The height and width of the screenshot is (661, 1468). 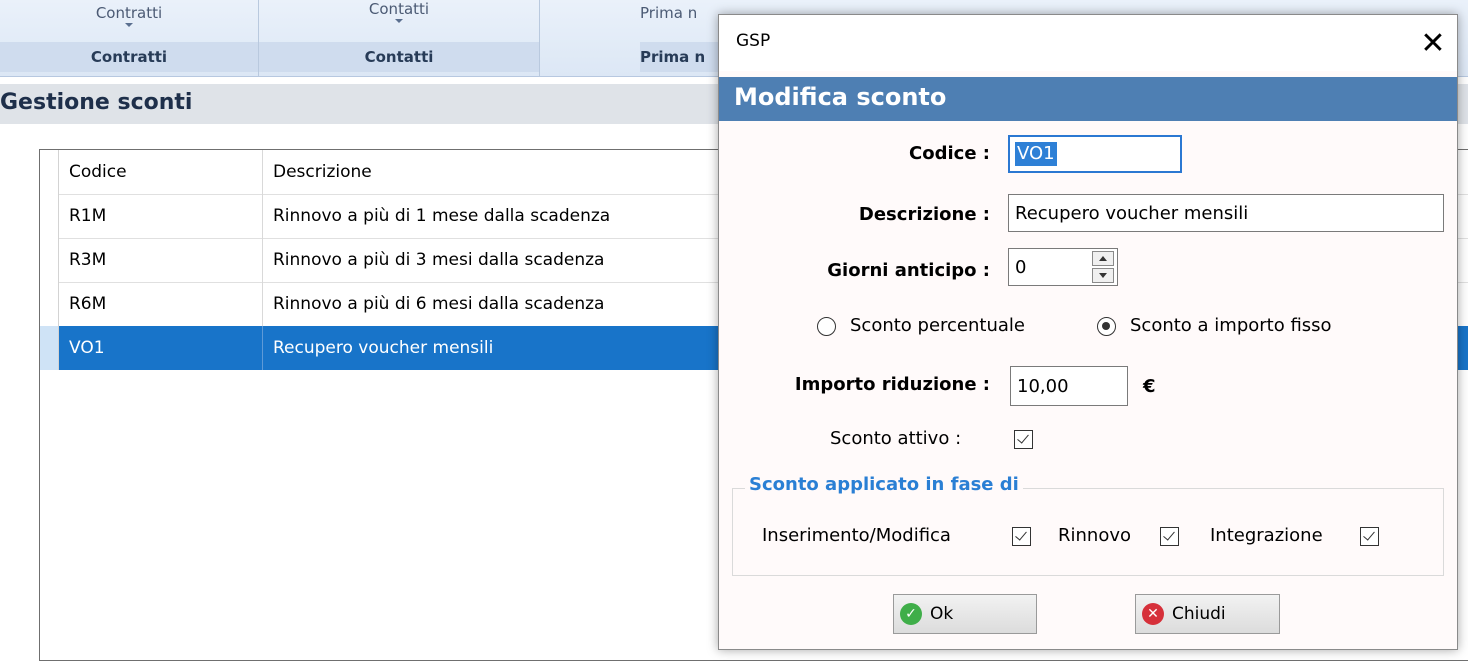 I want to click on spin-up-icon, so click(x=1103, y=258).